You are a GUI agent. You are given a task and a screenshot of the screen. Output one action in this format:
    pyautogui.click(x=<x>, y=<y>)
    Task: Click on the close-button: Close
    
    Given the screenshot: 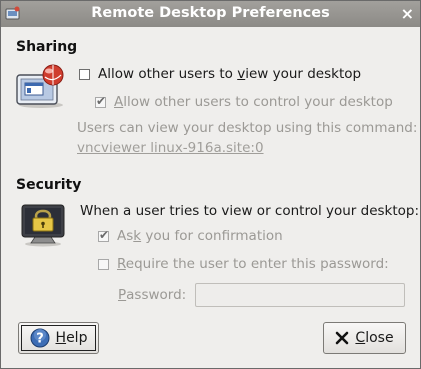 What is the action you would take?
    pyautogui.click(x=364, y=338)
    